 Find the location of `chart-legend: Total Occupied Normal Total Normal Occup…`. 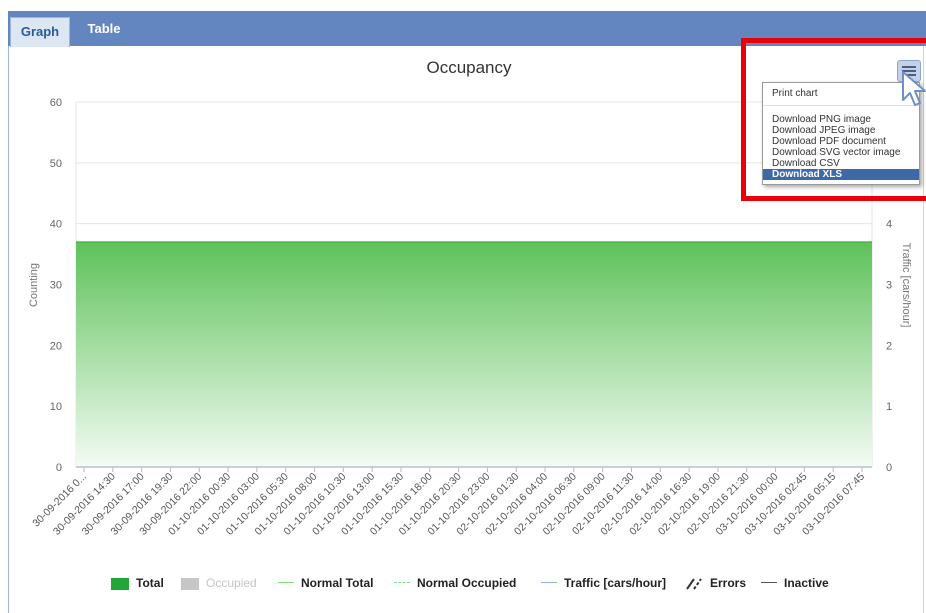

chart-legend: Total Occupied Normal Total Normal Occup… is located at coordinates (463, 583).